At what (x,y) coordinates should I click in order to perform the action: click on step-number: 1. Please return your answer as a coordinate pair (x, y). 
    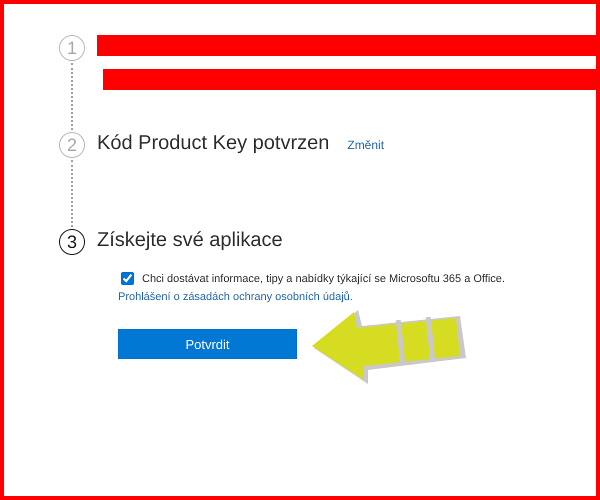
    Looking at the image, I should click on (72, 48).